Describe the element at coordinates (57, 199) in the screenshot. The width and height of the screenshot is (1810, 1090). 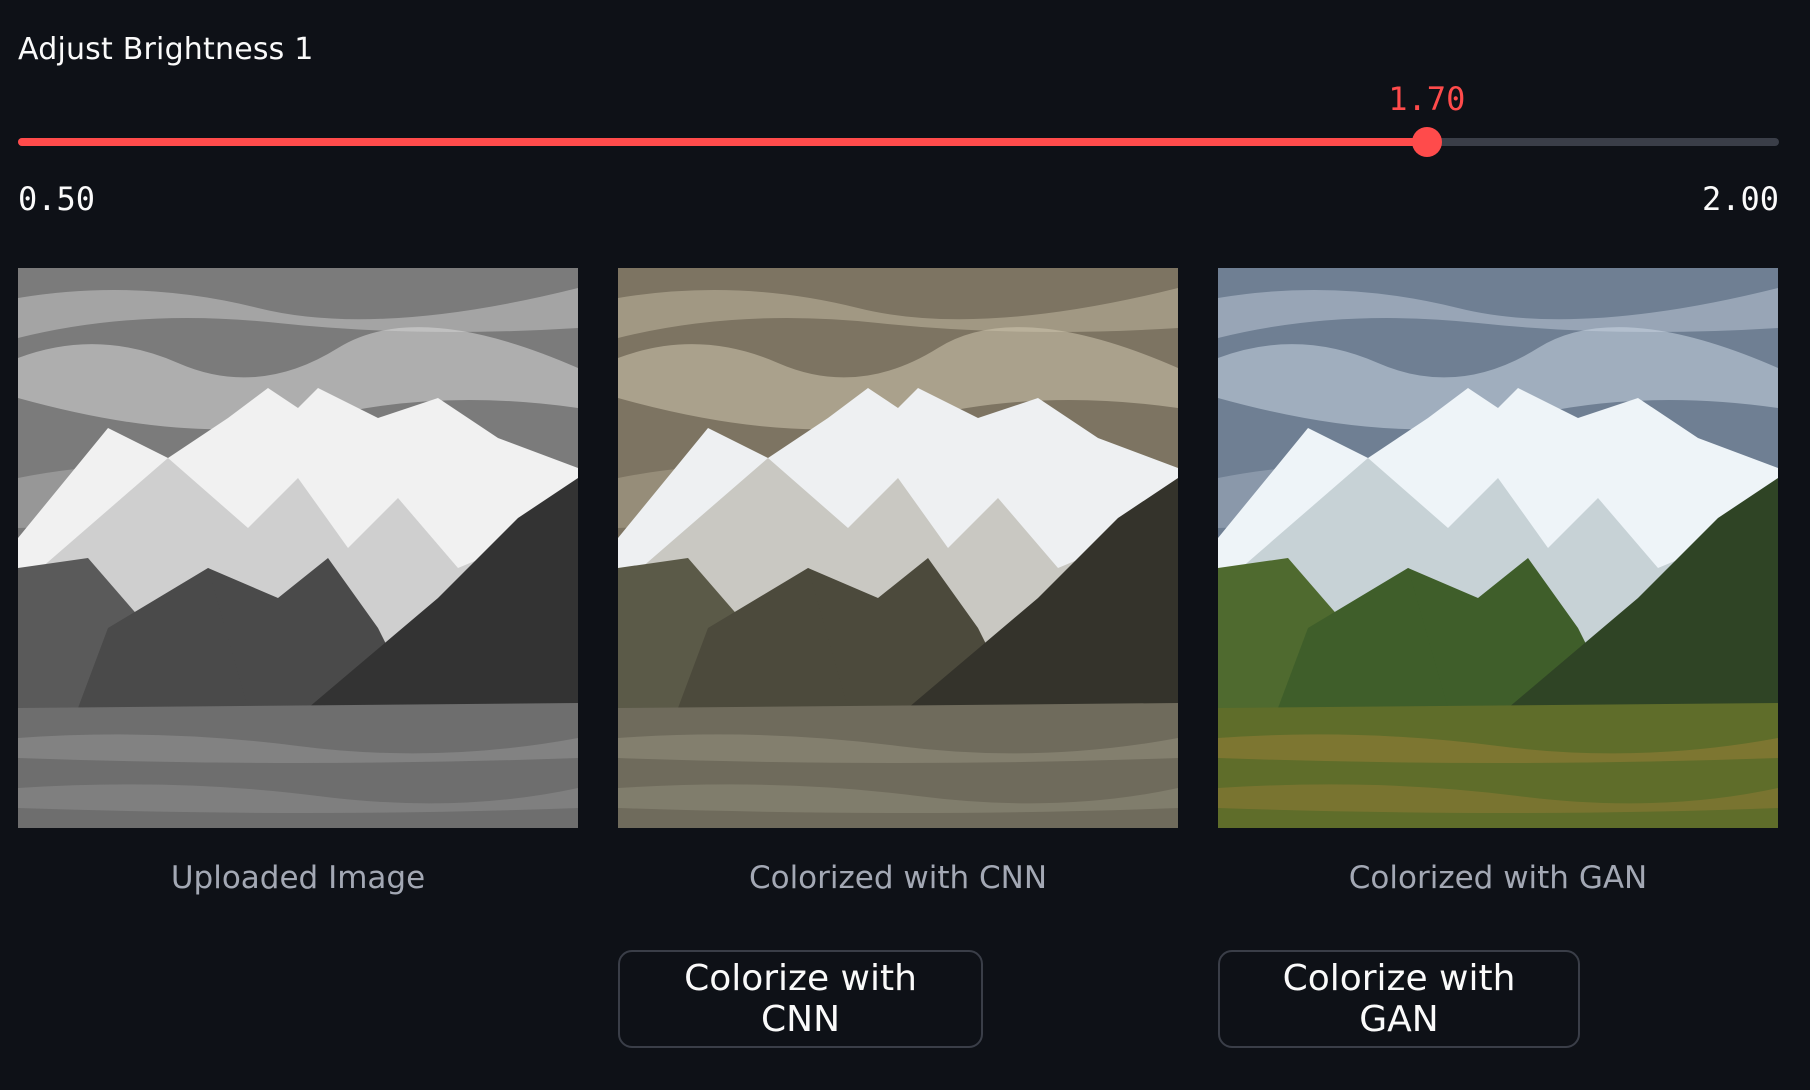
I see `slider-min-label: 0.50` at that location.